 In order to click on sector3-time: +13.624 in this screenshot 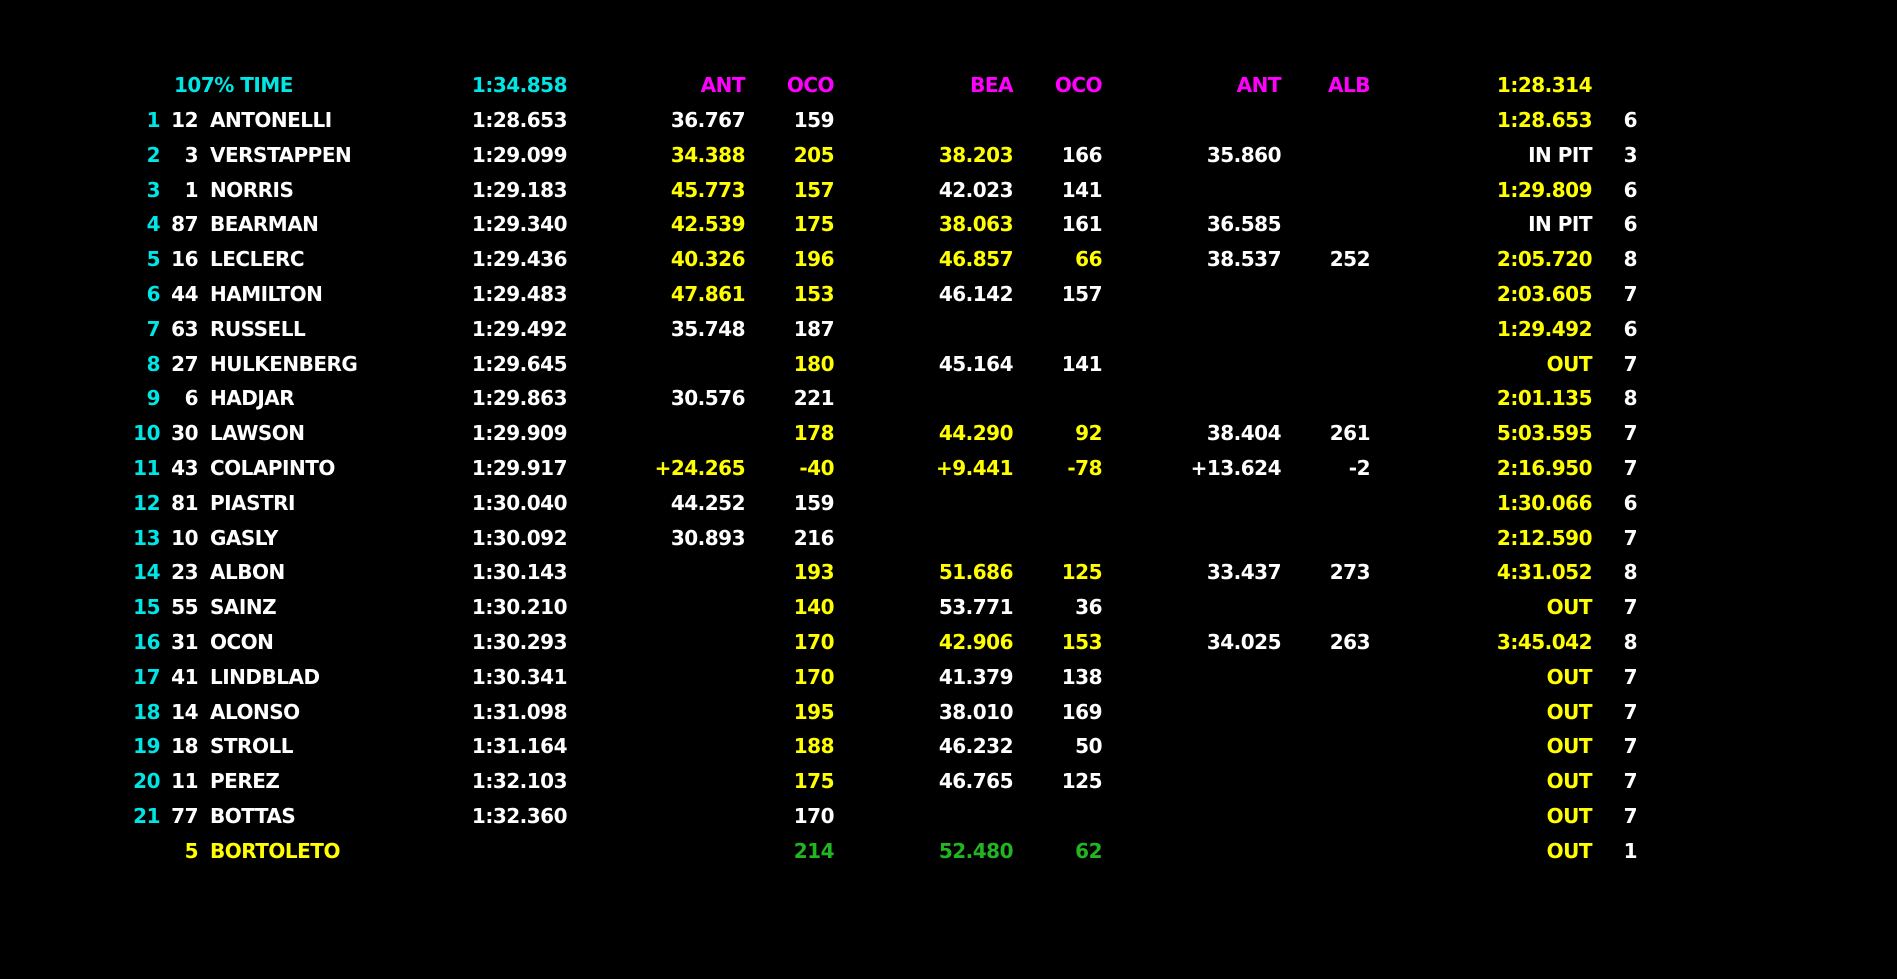, I will do `click(1236, 468)`.